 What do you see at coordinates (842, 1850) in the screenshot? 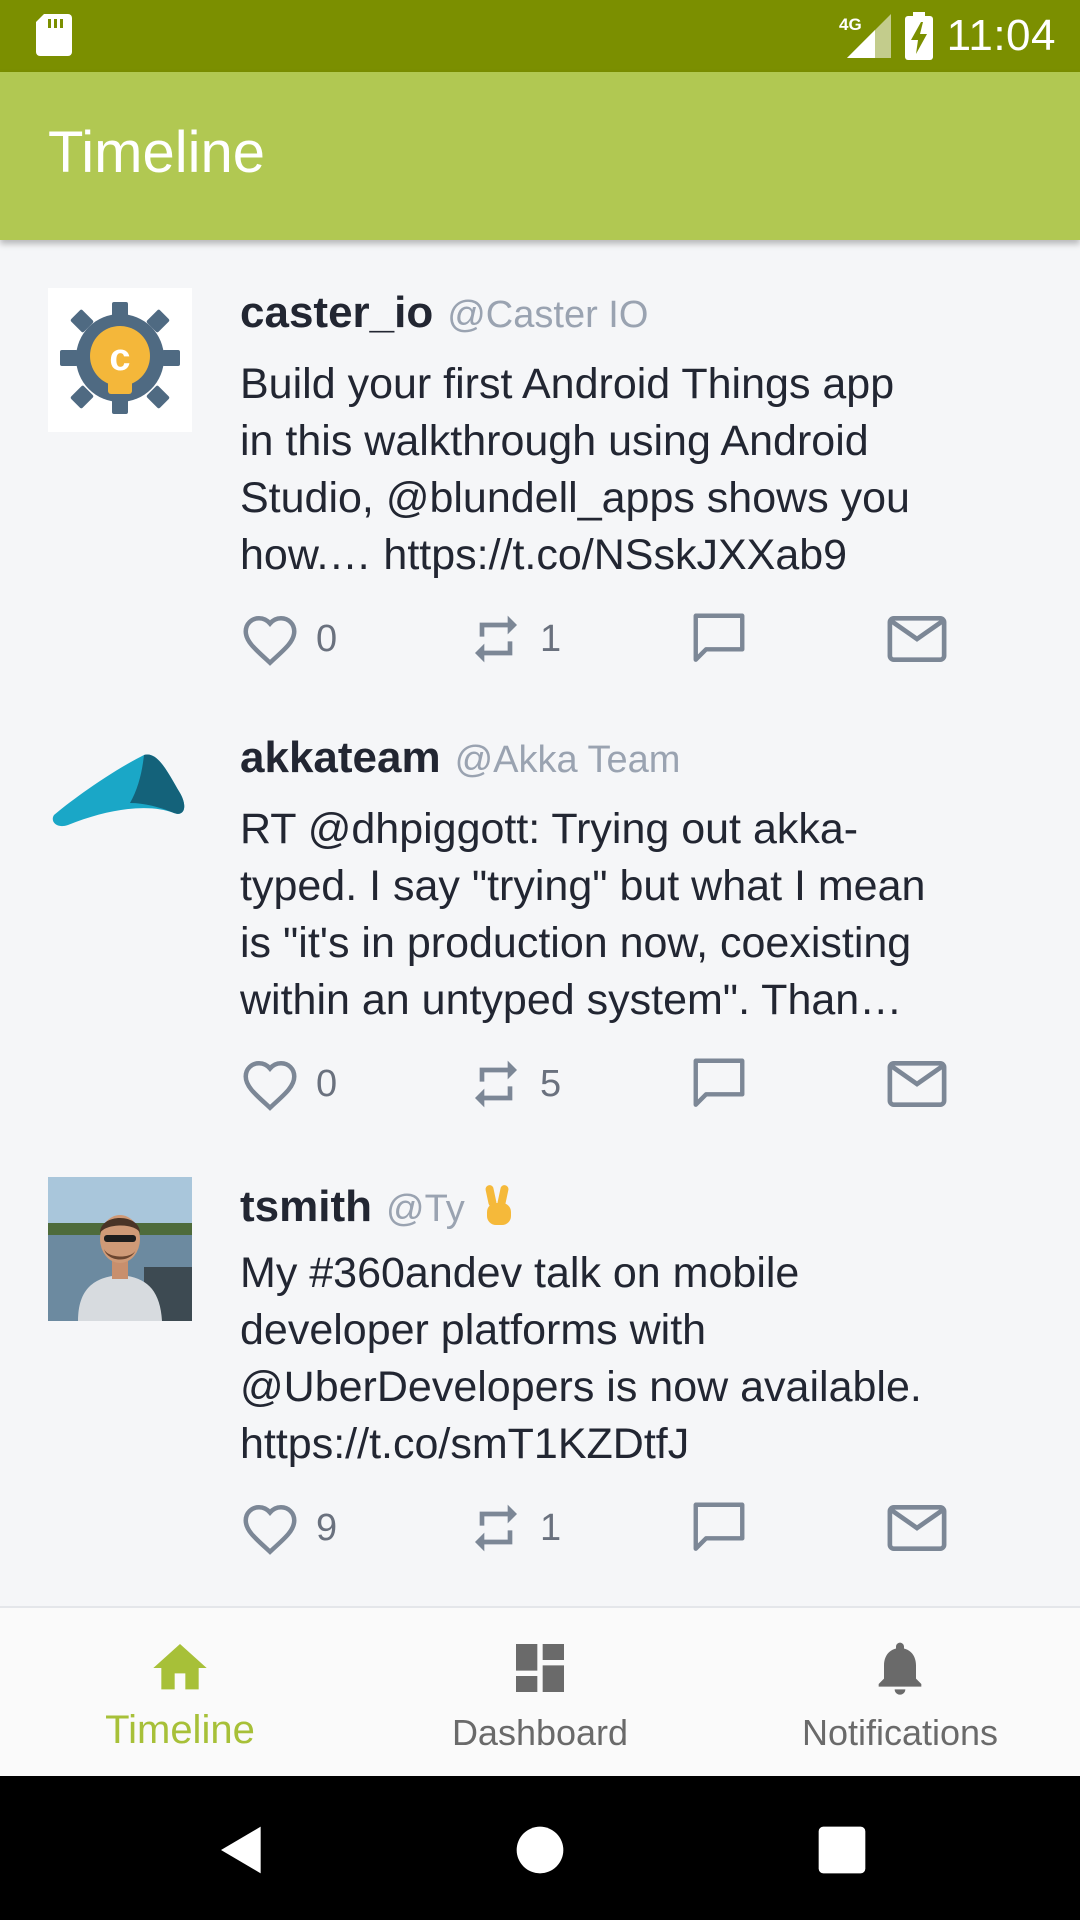
I see `recents-icon` at bounding box center [842, 1850].